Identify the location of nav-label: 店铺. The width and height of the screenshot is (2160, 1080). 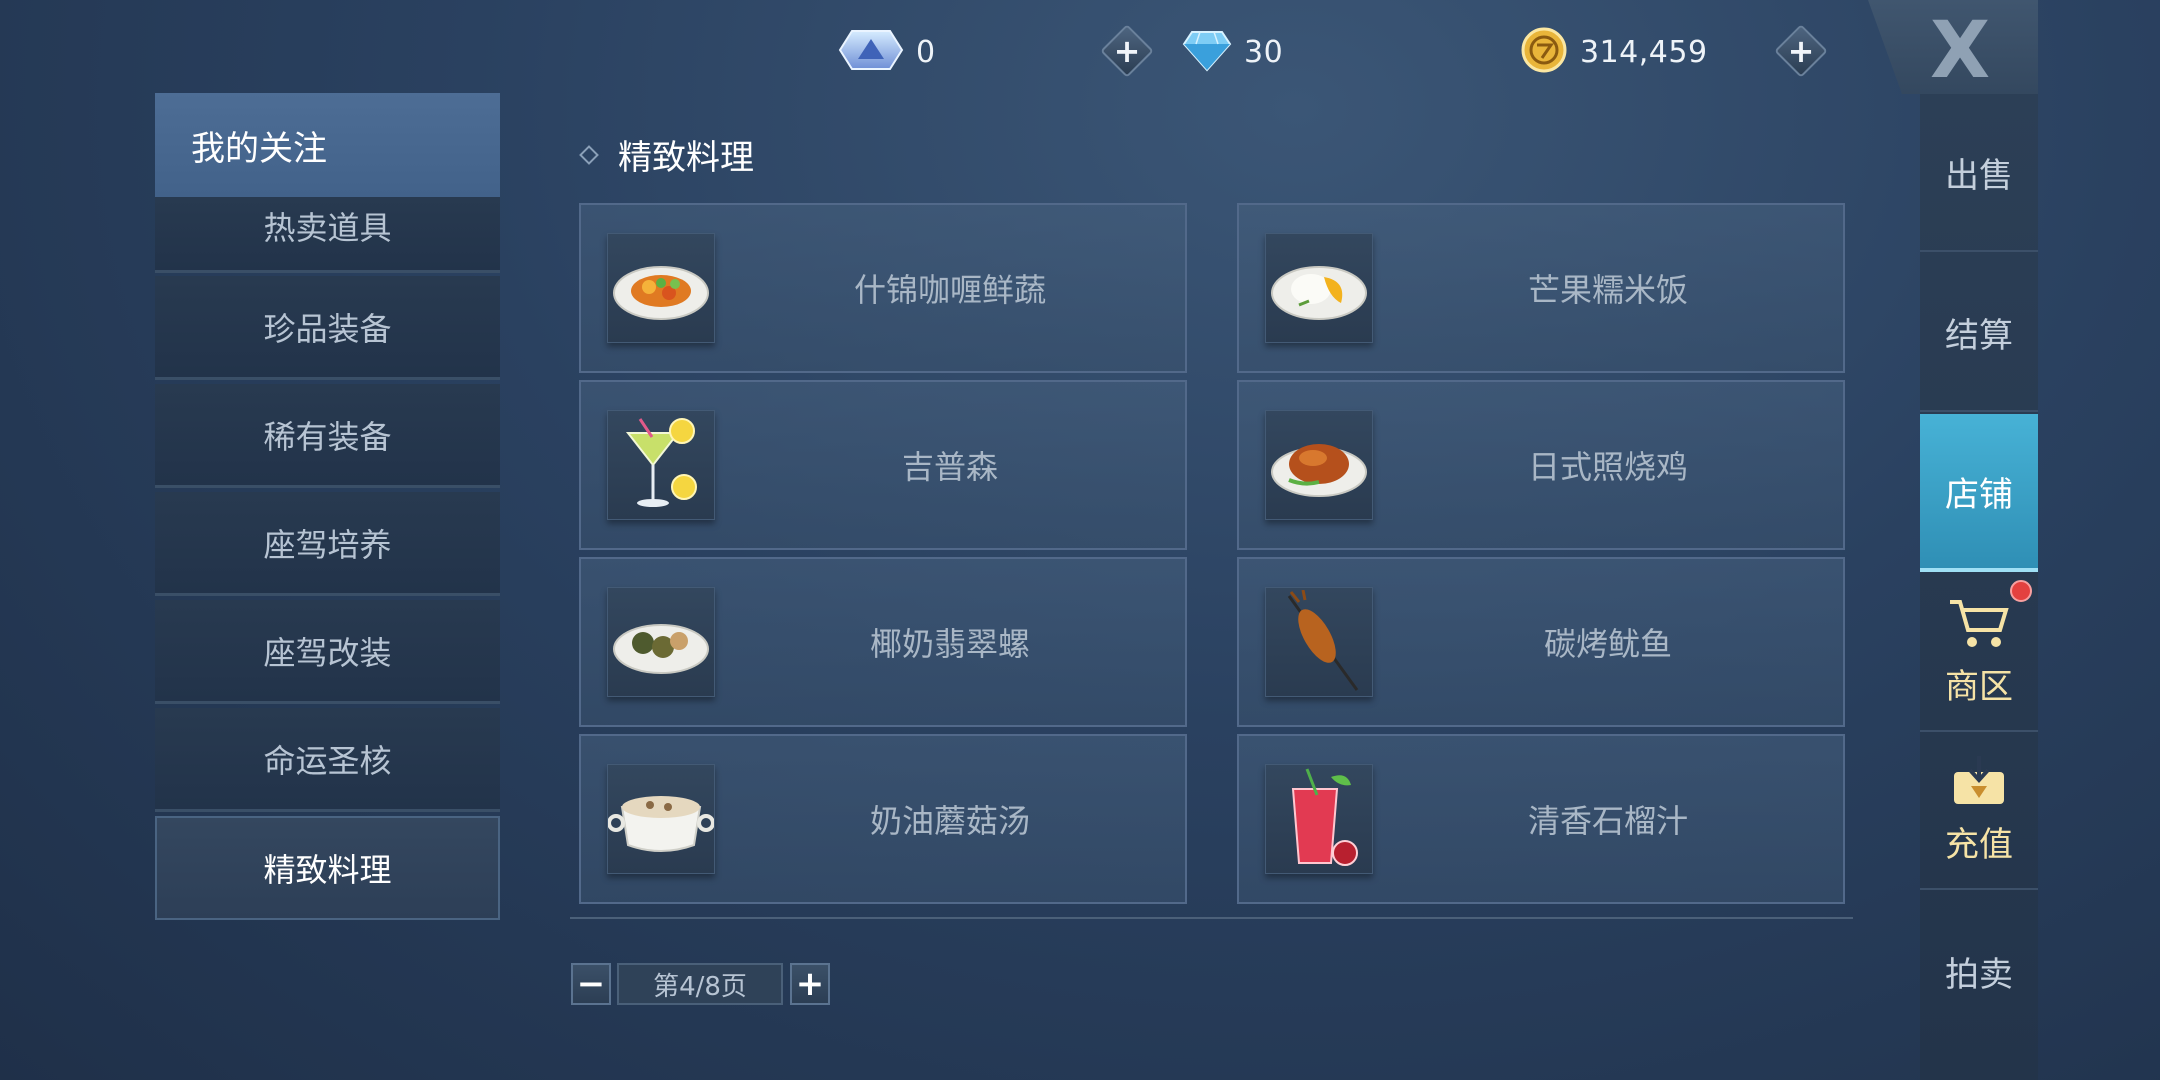
(1979, 494).